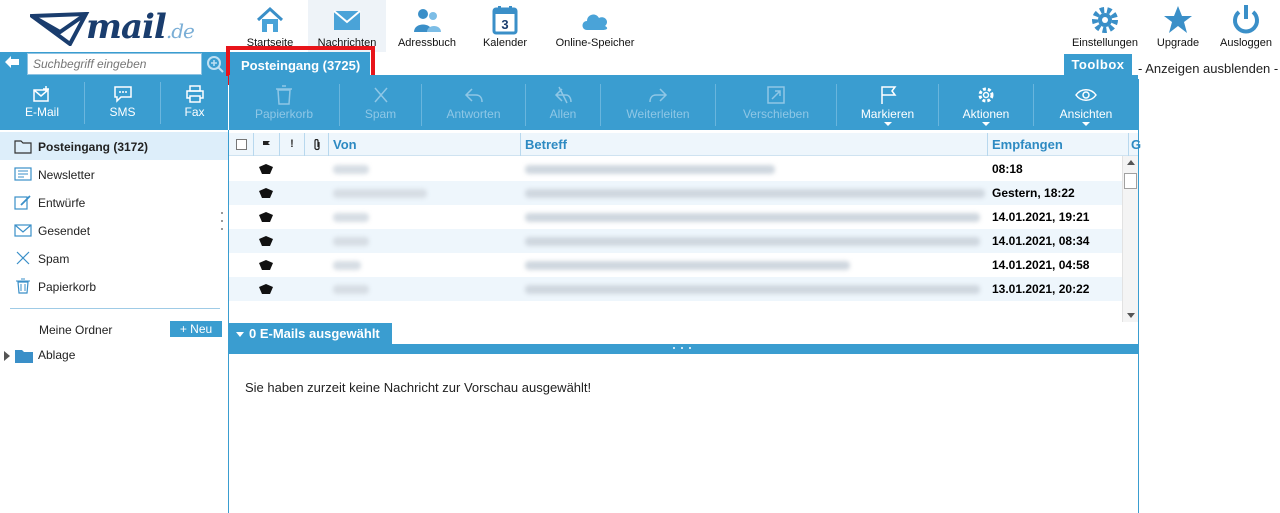 The width and height of the screenshot is (1280, 513). What do you see at coordinates (42, 103) in the screenshot?
I see `compose-email-button: E-Mail` at bounding box center [42, 103].